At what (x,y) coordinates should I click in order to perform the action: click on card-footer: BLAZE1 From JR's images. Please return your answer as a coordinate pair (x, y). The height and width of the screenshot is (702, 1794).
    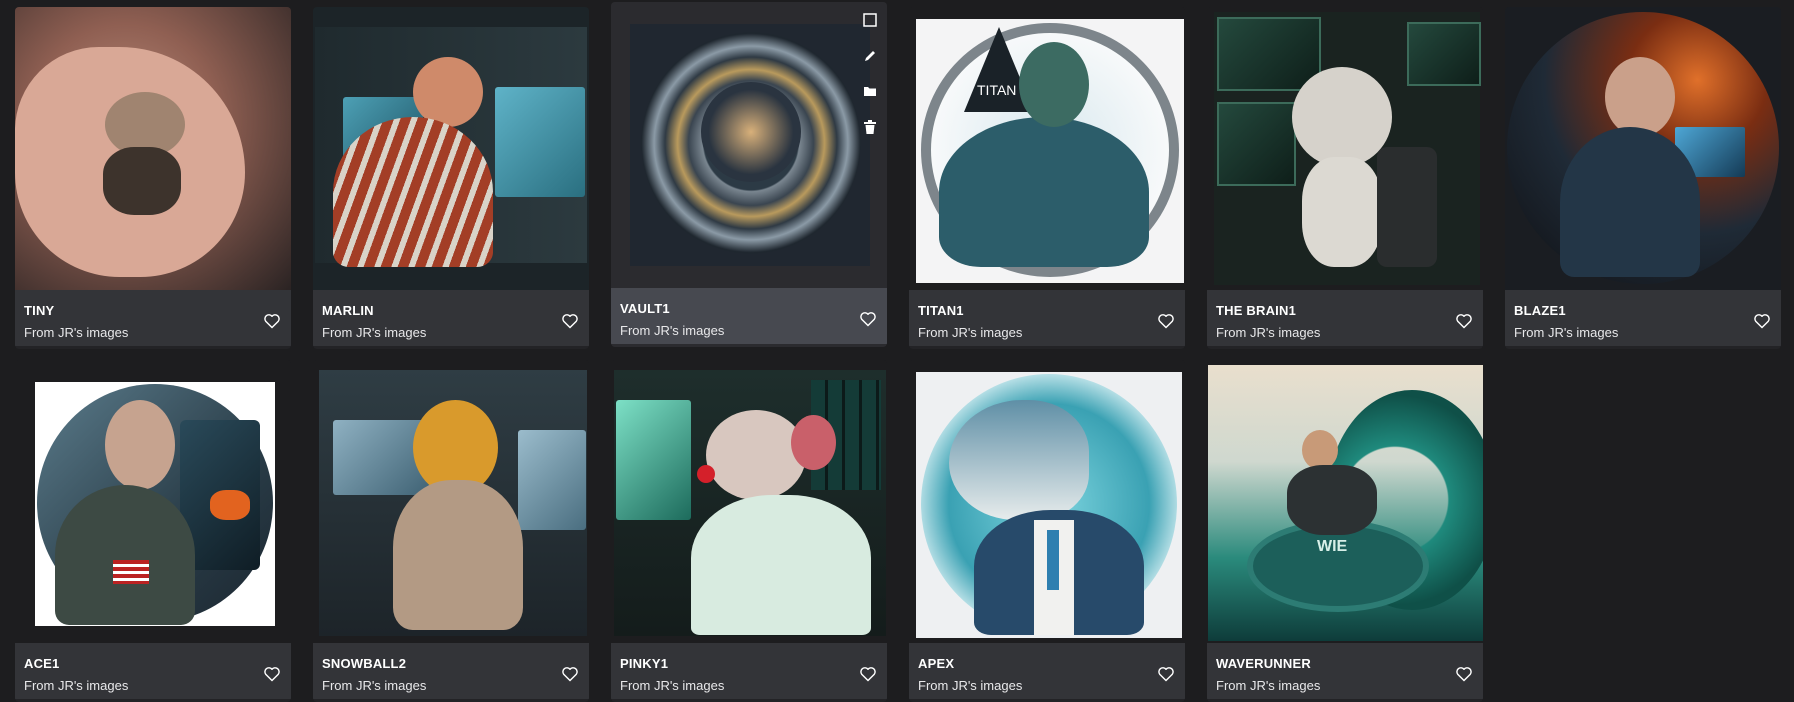
    Looking at the image, I should click on (1643, 318).